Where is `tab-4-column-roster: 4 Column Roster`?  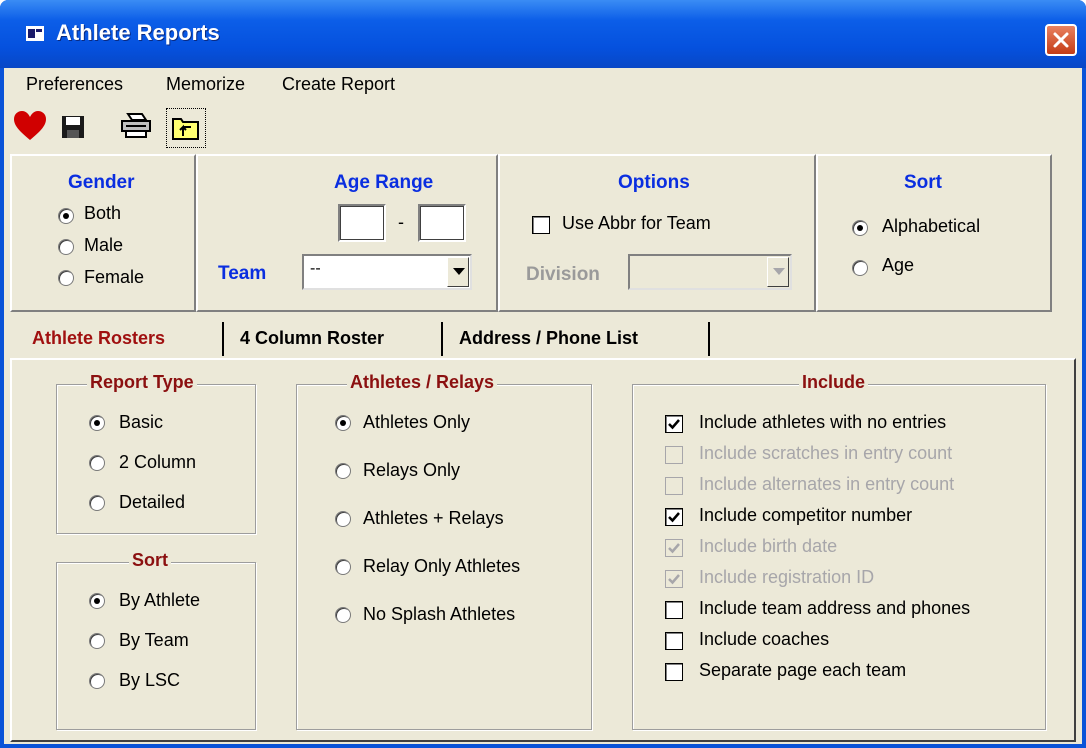 tab-4-column-roster: 4 Column Roster is located at coordinates (331, 339).